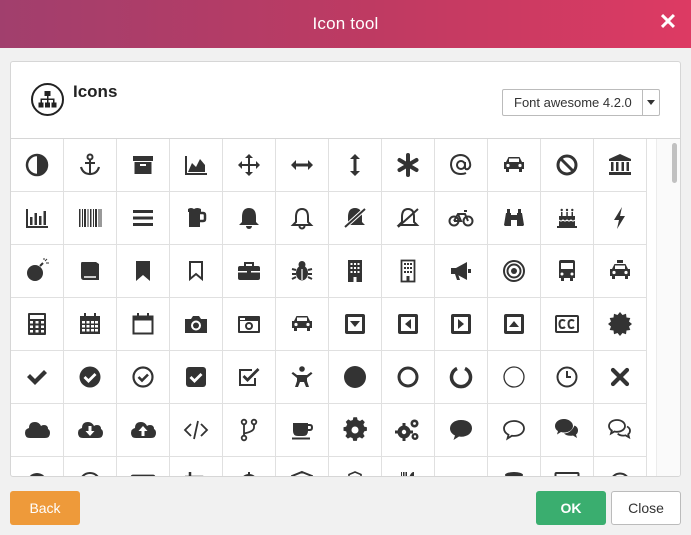  What do you see at coordinates (668, 22) in the screenshot?
I see `close-icon: ✕` at bounding box center [668, 22].